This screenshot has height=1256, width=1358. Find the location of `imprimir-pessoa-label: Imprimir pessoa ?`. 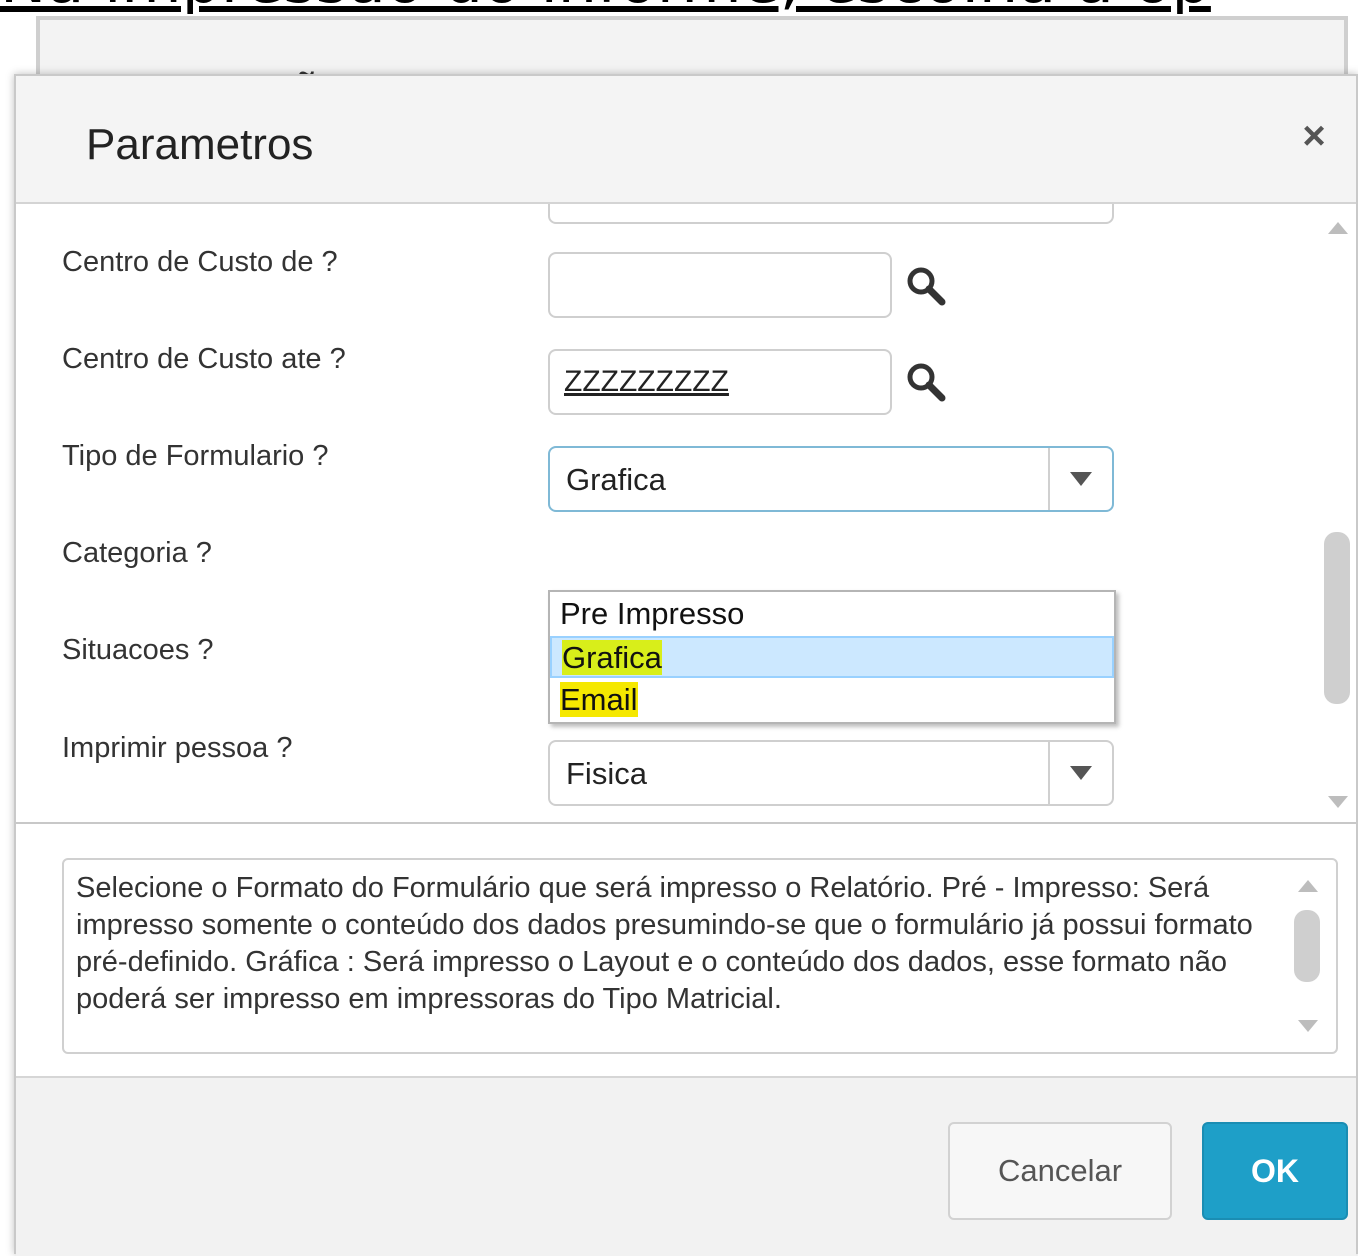

imprimir-pessoa-label: Imprimir pessoa ? is located at coordinates (177, 748).